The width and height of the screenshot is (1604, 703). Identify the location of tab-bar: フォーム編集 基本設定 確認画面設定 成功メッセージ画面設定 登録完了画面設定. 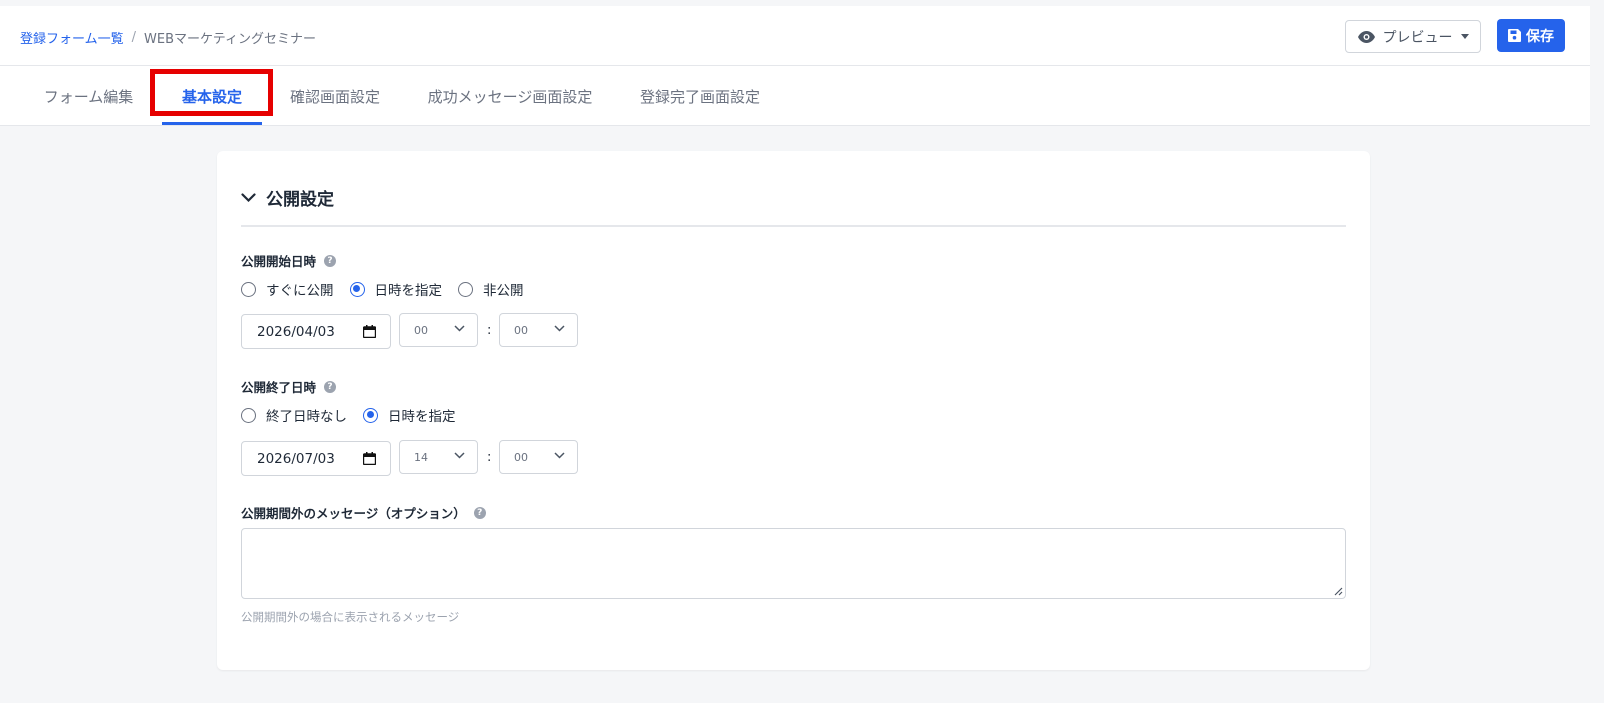
(795, 96).